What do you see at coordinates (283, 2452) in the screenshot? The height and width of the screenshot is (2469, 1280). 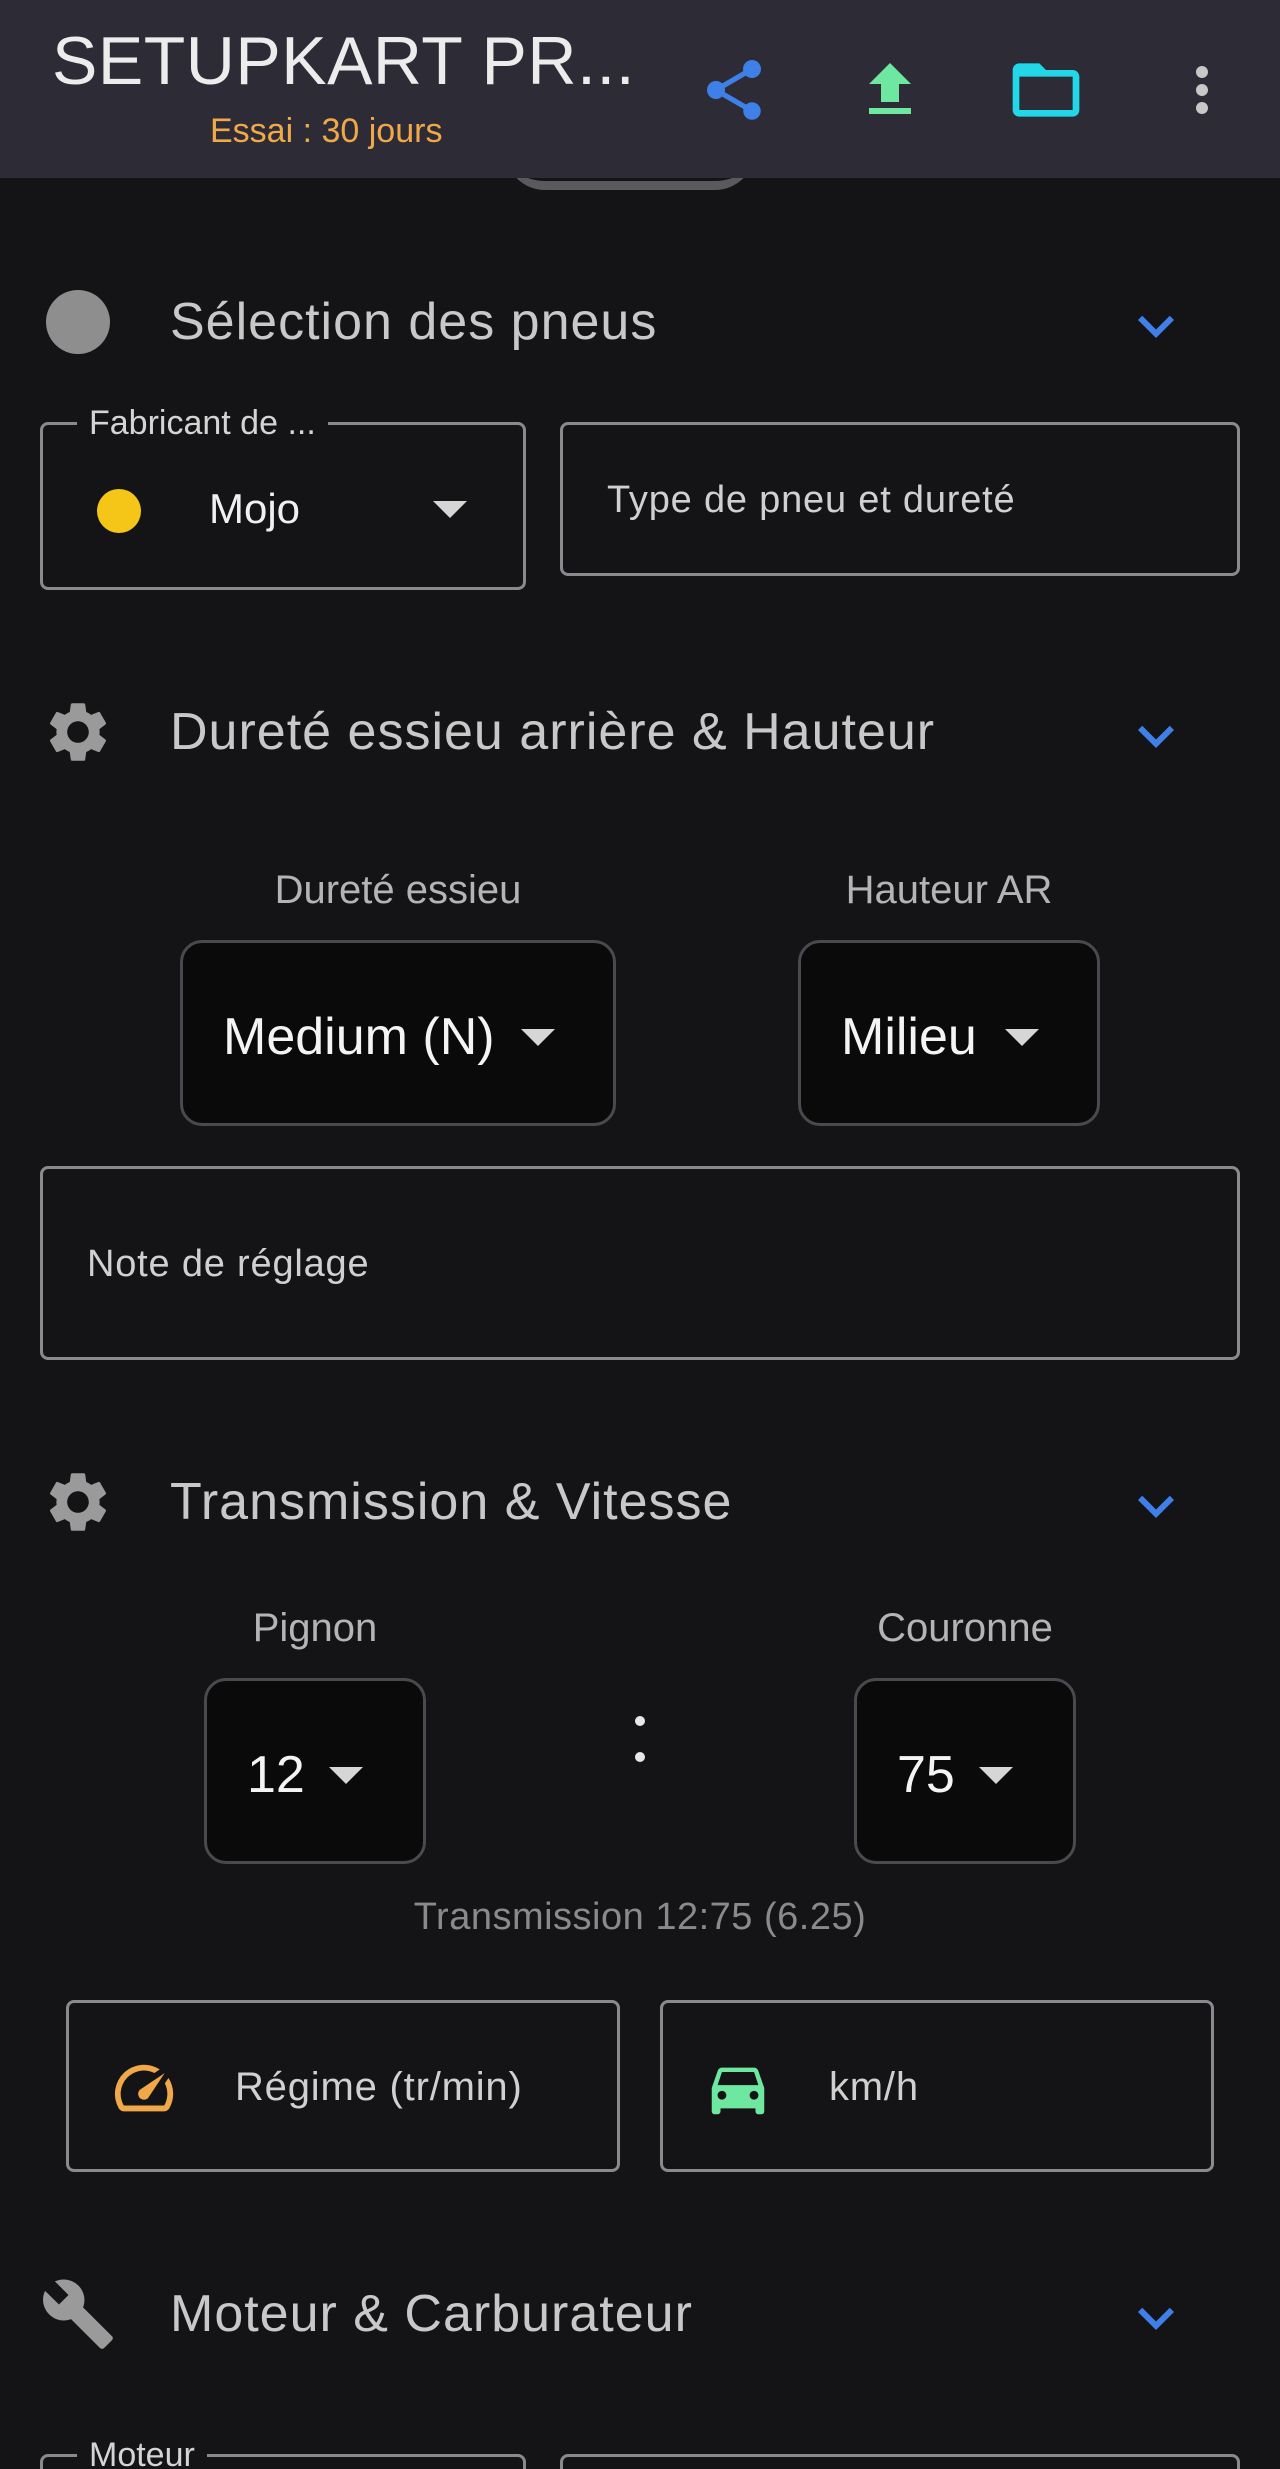 I see `engine-select: Moteur` at bounding box center [283, 2452].